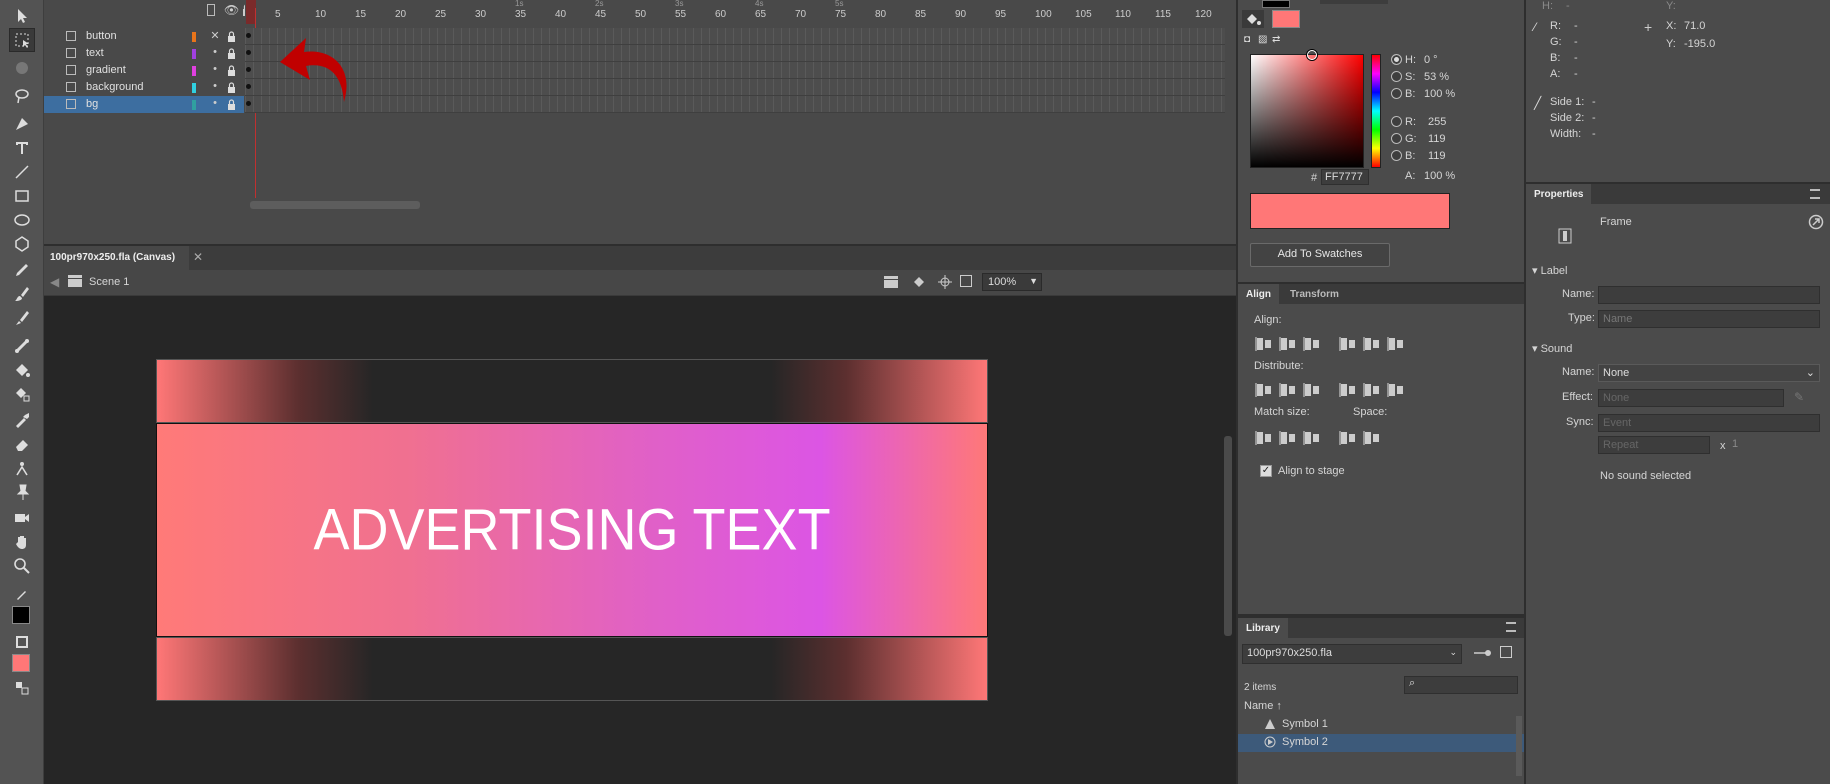 This screenshot has height=784, width=1830. Describe the element at coordinates (1709, 373) in the screenshot. I see `sound-name-select: None ⌄` at that location.